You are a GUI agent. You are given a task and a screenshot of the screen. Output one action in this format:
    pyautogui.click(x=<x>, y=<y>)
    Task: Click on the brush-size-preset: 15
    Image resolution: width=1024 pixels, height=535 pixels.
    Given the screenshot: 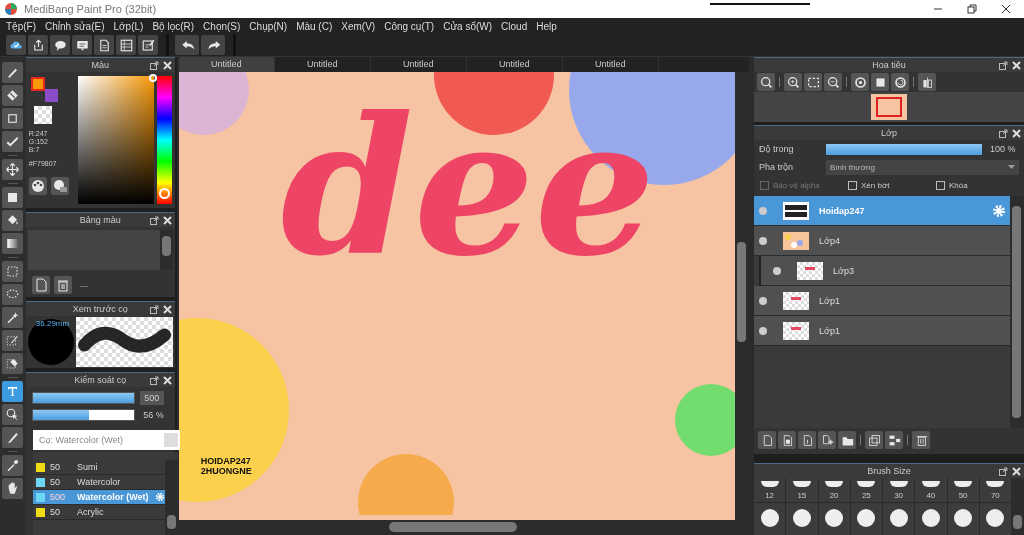 What is the action you would take?
    pyautogui.click(x=802, y=490)
    